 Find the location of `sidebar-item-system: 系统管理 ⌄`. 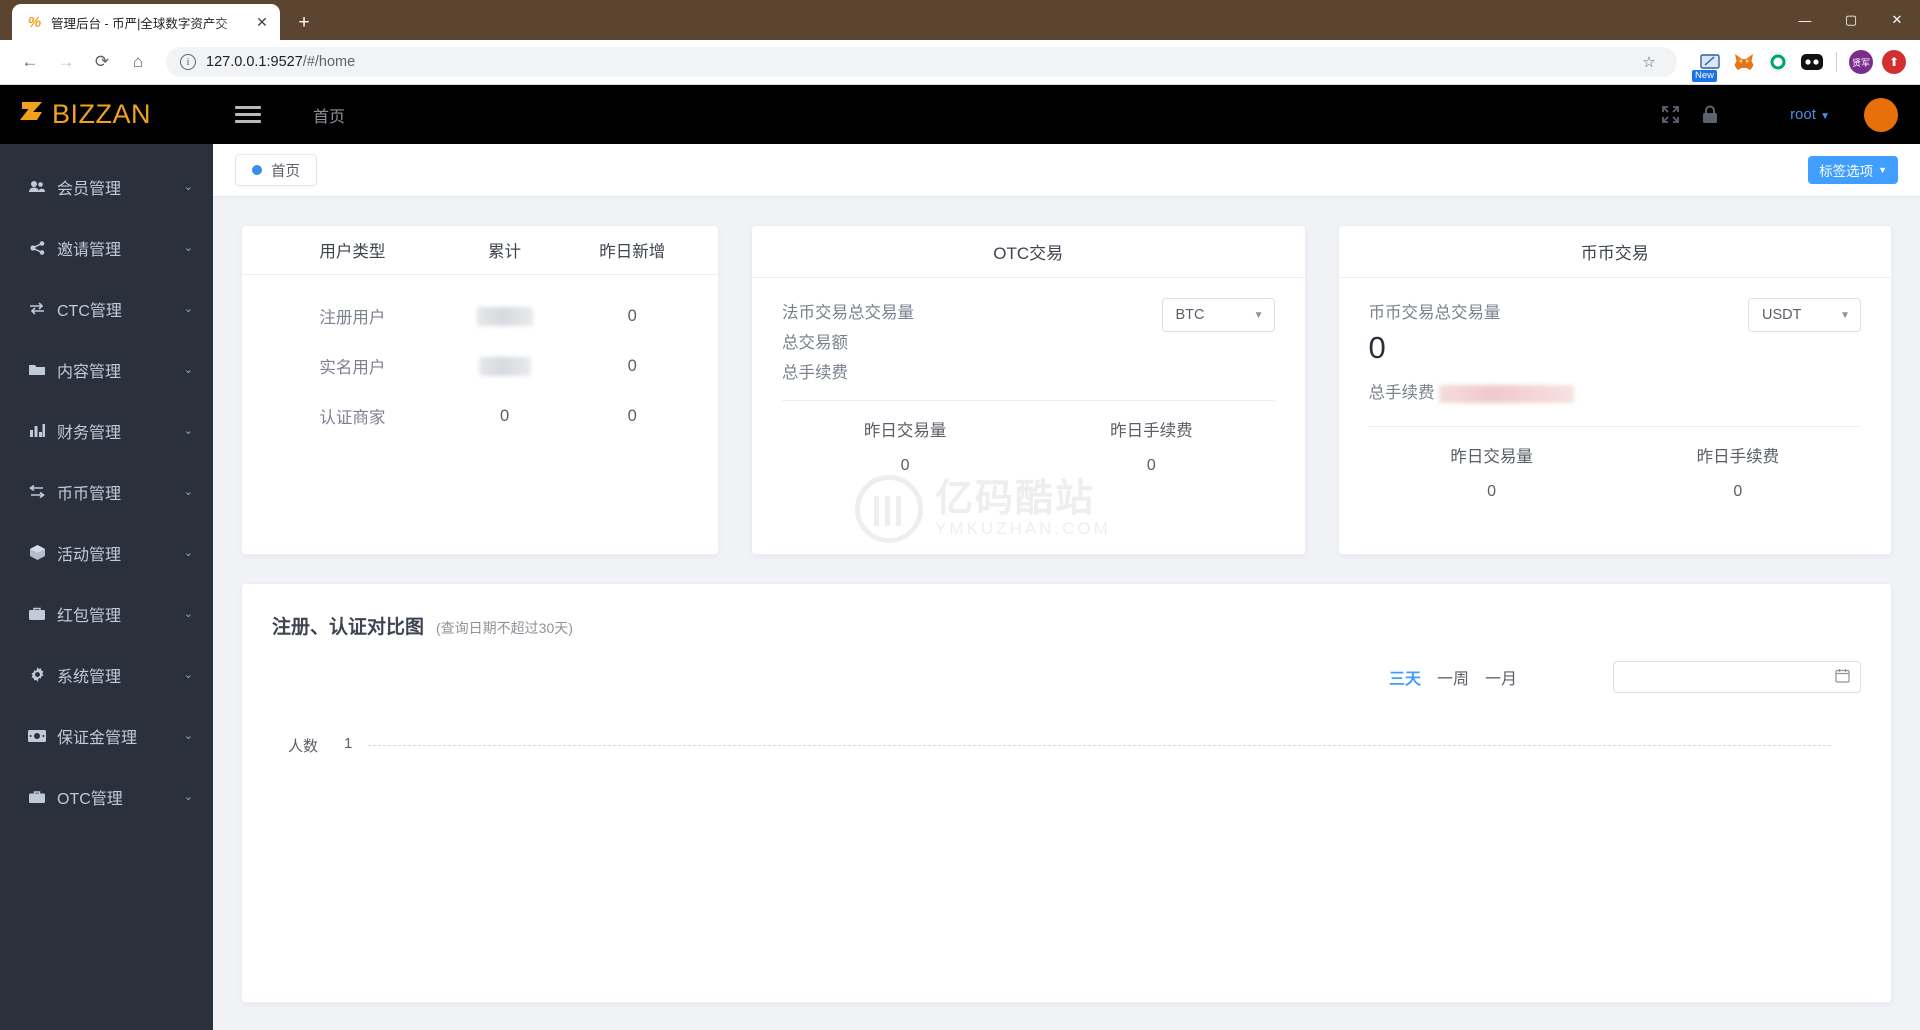

sidebar-item-system: 系统管理 ⌄ is located at coordinates (106, 674).